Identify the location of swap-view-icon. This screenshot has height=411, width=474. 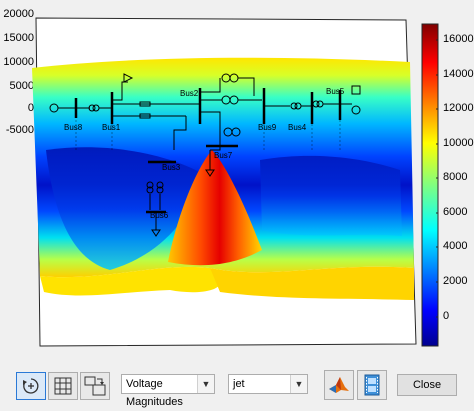
(95, 386).